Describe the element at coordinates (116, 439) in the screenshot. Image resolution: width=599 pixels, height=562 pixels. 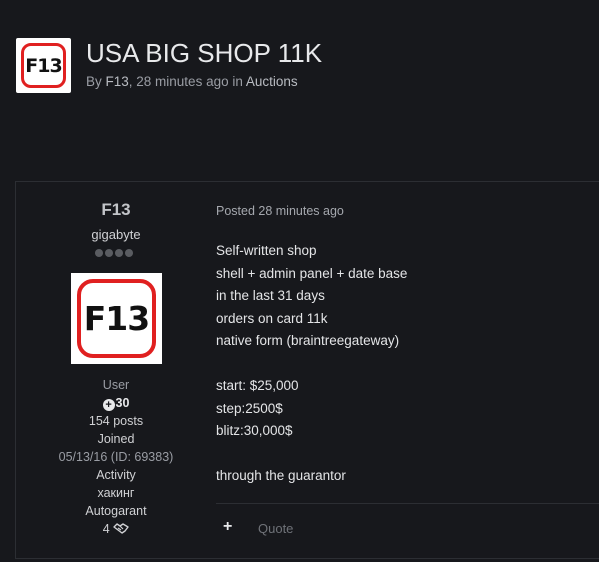
I see `joined-label: Joined` at that location.